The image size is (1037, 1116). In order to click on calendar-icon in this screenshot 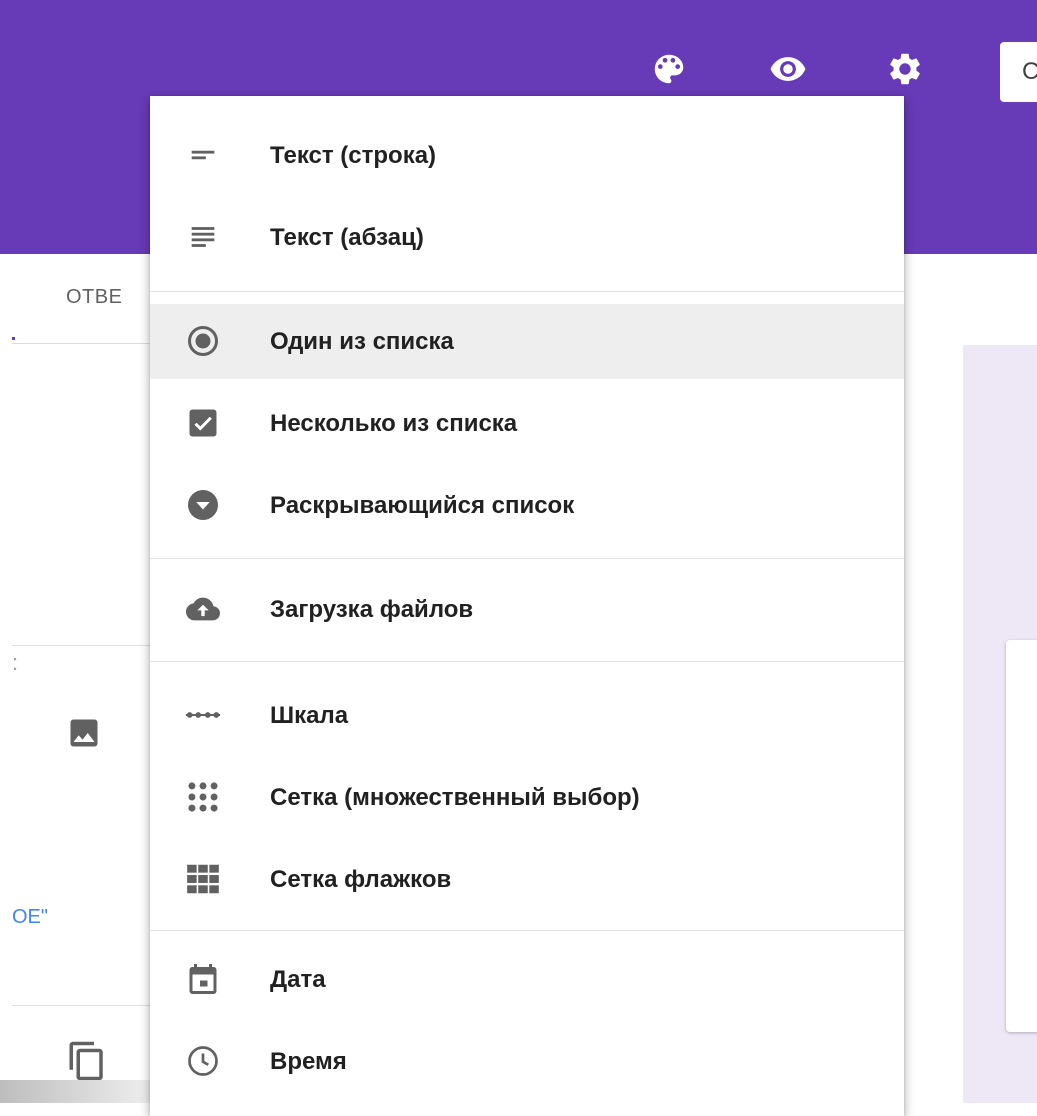, I will do `click(203, 979)`.